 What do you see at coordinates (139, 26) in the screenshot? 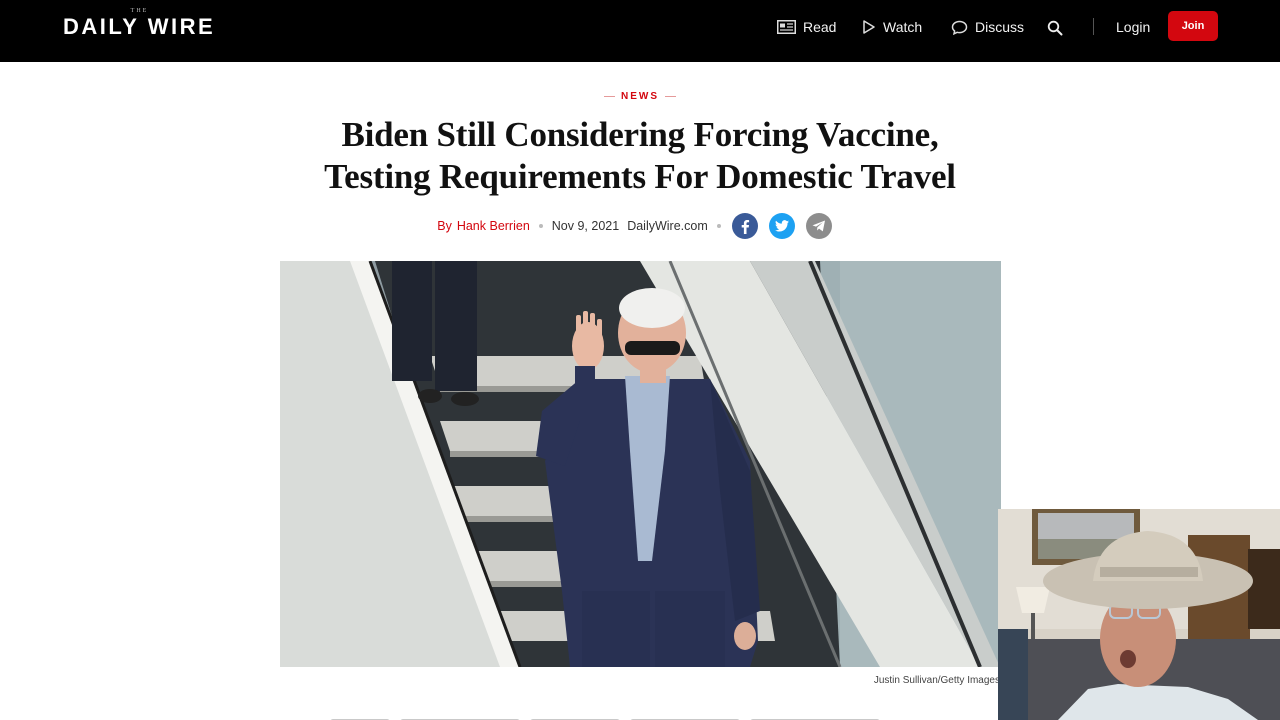
I see `logo-wordmark: DAILY WIRE` at bounding box center [139, 26].